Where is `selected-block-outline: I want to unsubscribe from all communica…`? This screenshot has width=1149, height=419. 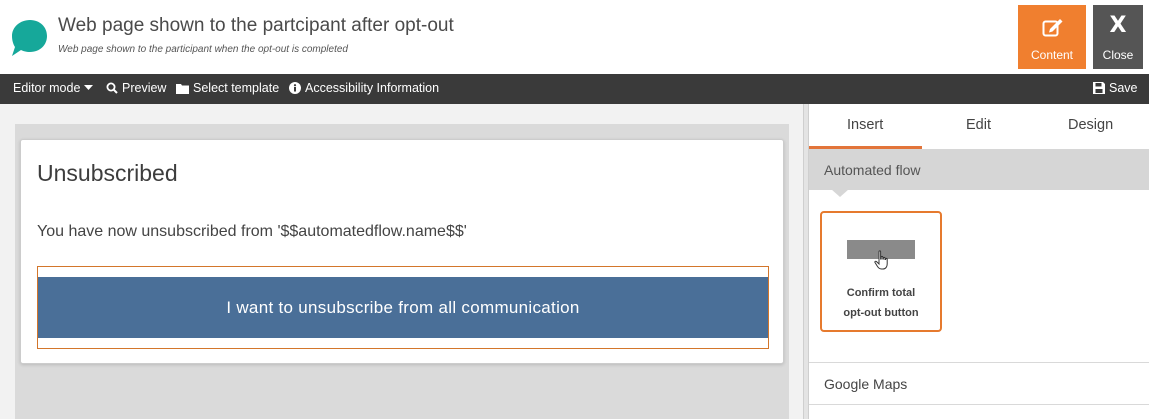 selected-block-outline: I want to unsubscribe from all communica… is located at coordinates (403, 307).